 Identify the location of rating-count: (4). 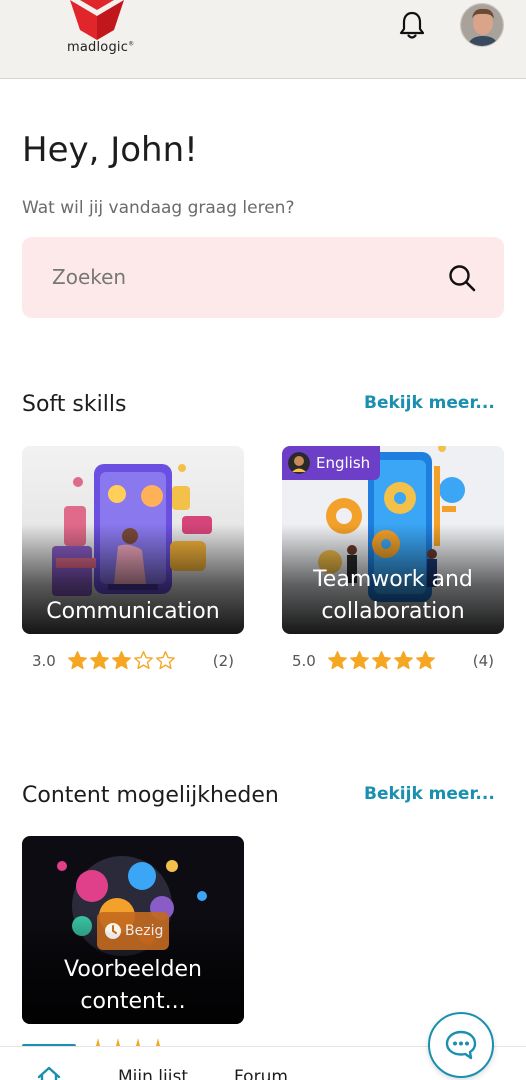
(483, 661).